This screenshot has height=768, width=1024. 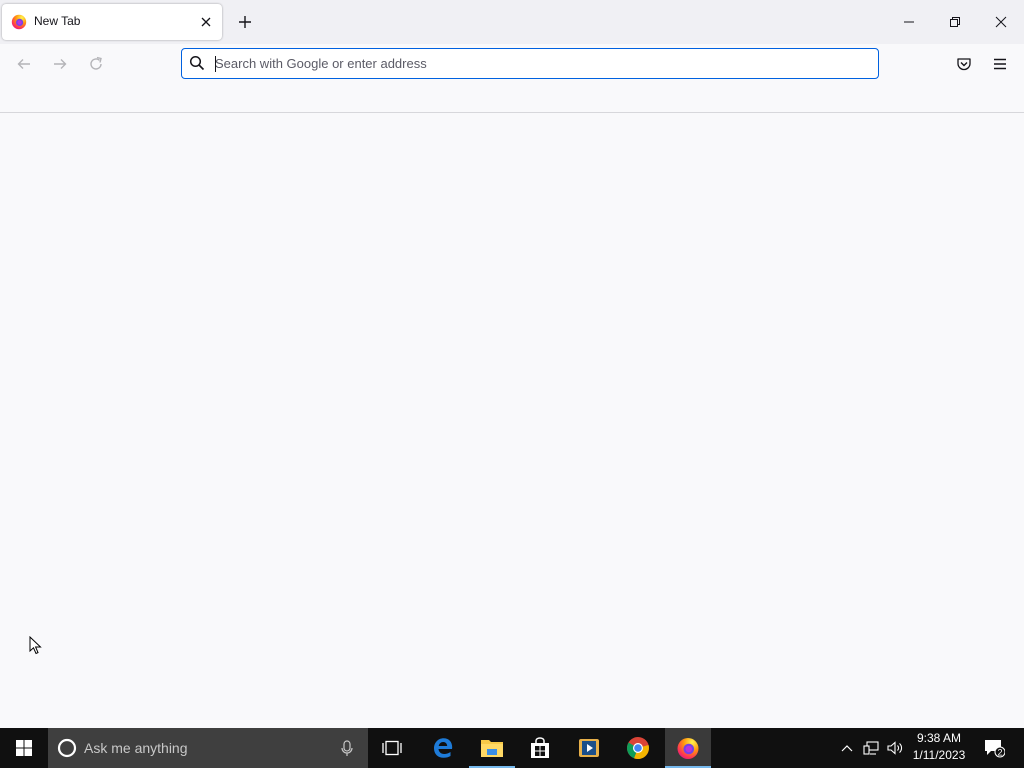 I want to click on new-tab-button, so click(x=245, y=22).